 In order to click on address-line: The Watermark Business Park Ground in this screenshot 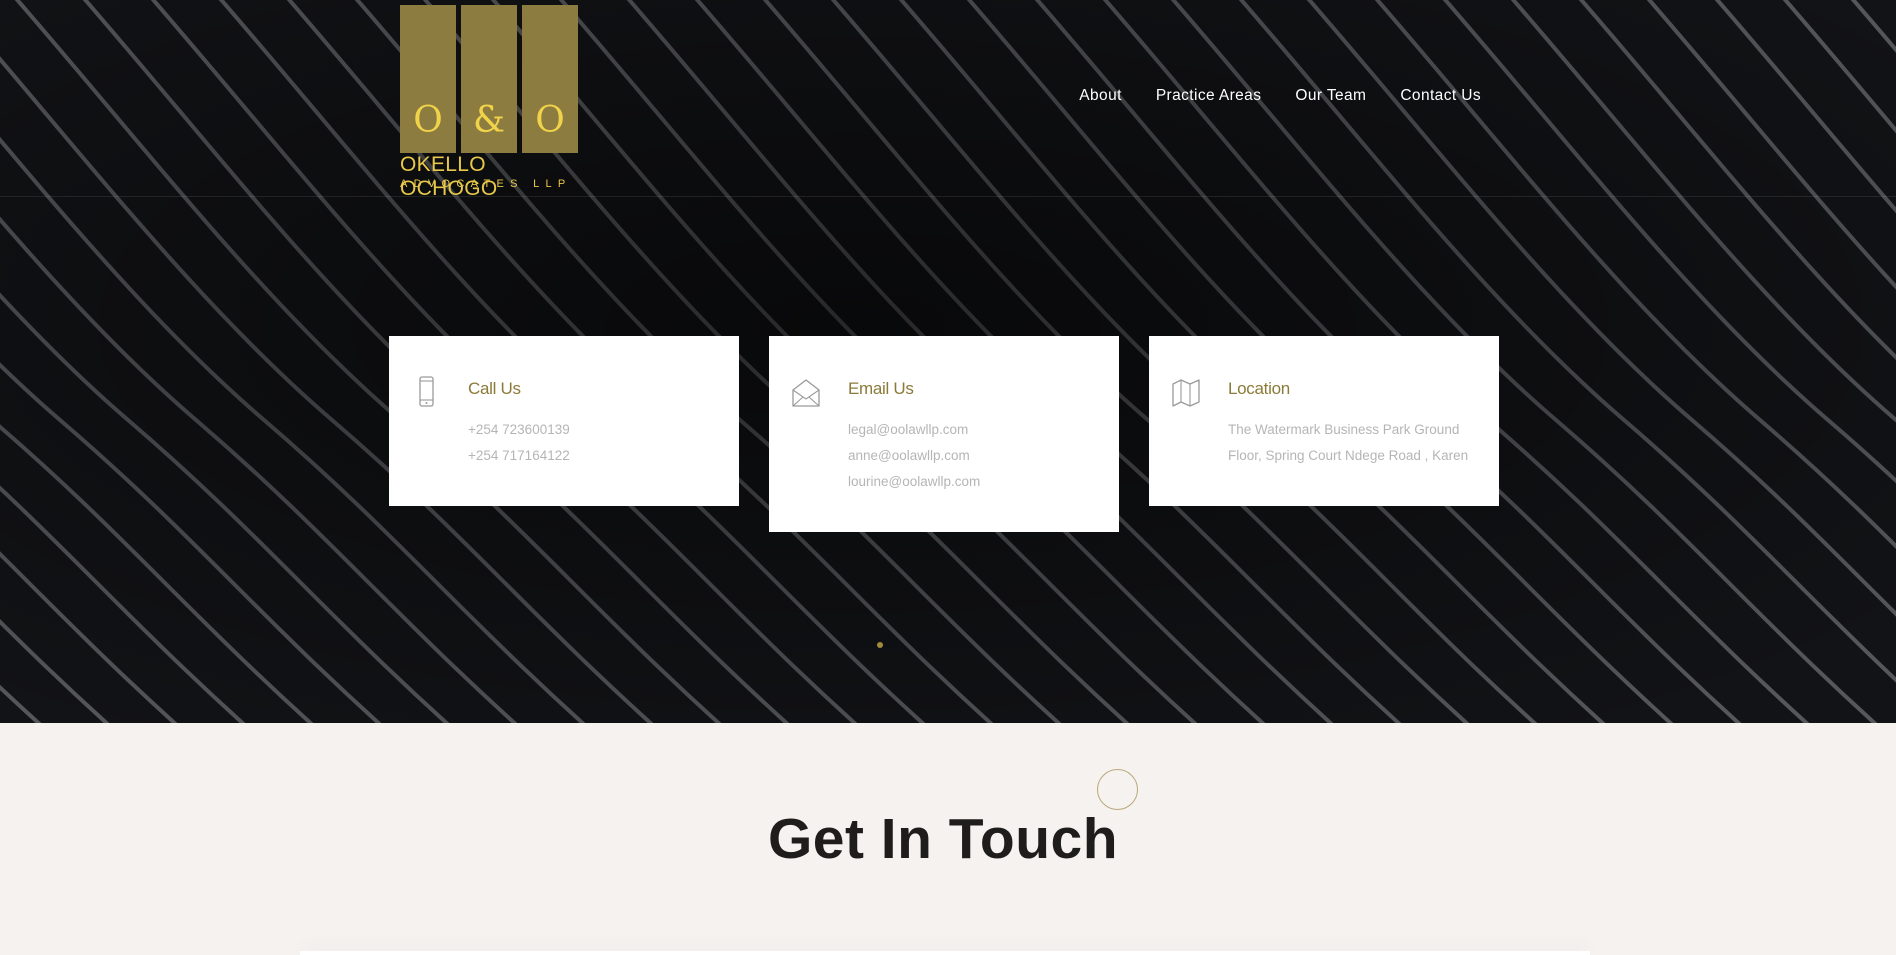, I will do `click(1344, 429)`.